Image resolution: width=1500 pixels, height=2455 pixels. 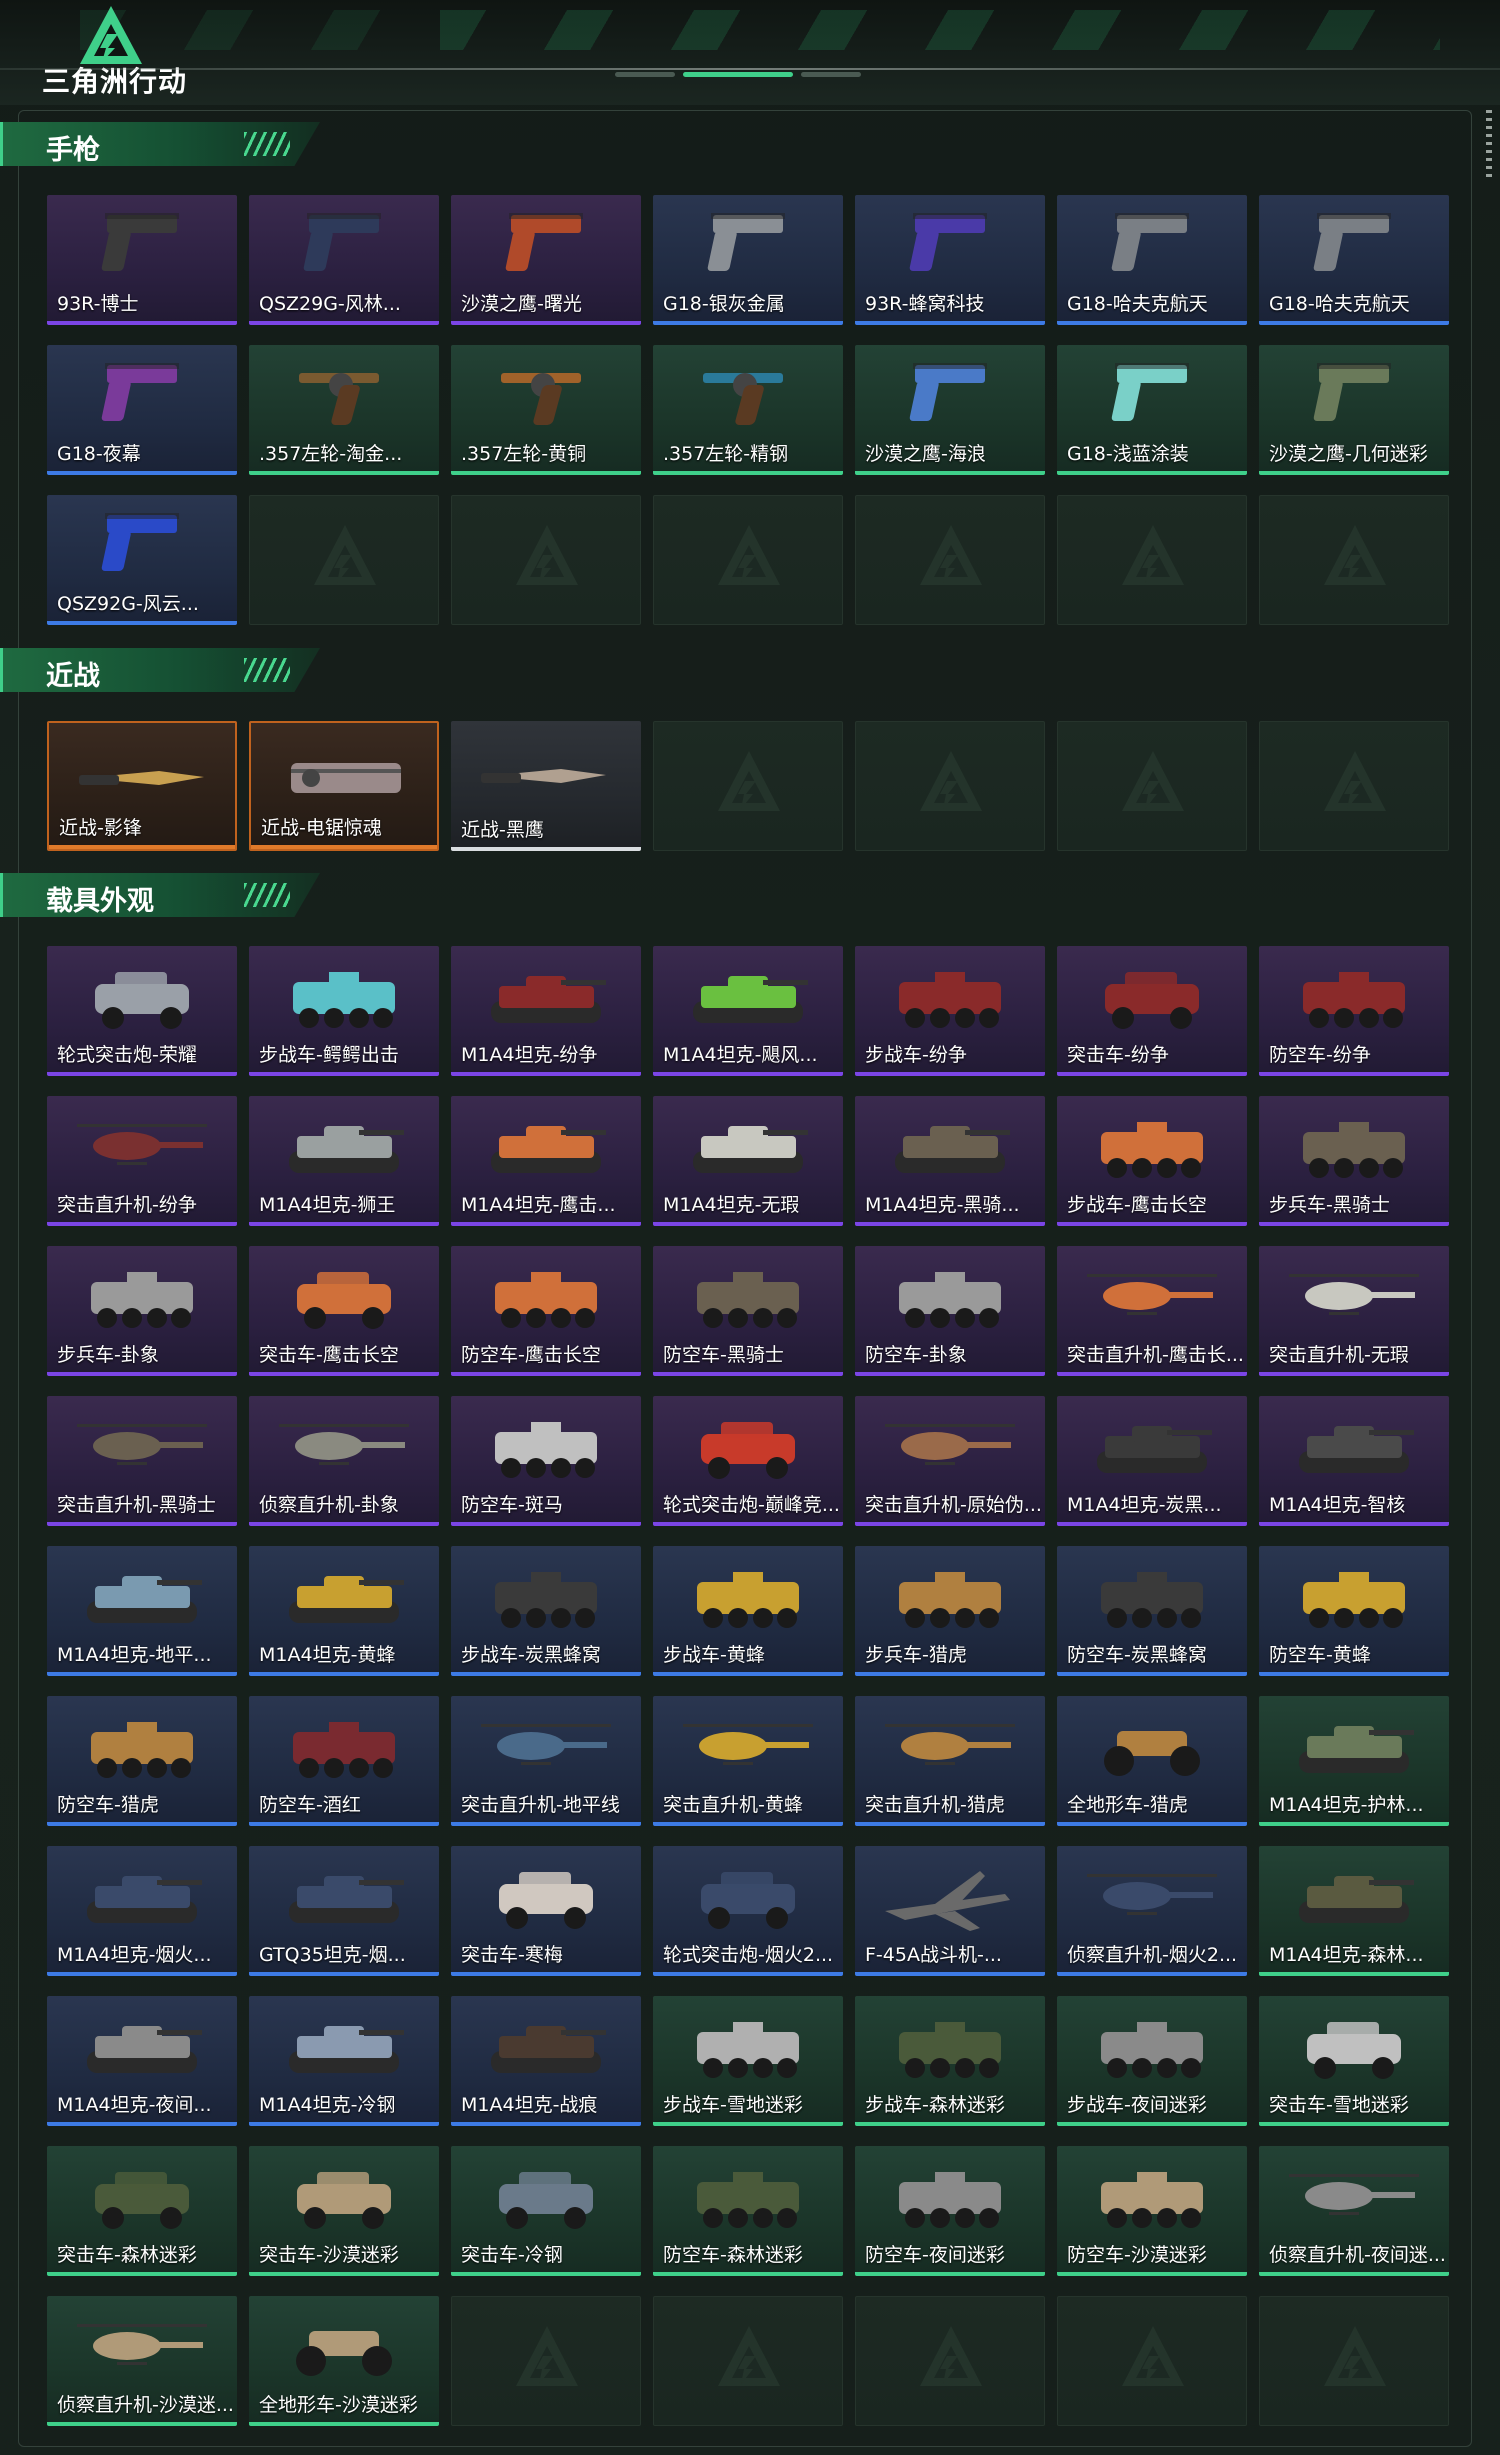 What do you see at coordinates (344, 1896) in the screenshot?
I see `tank-icon` at bounding box center [344, 1896].